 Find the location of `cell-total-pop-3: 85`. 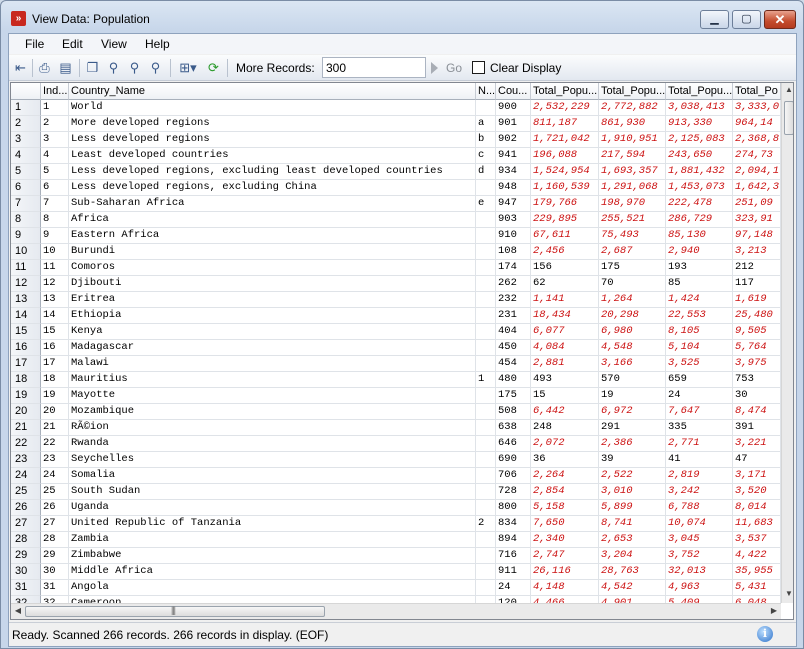

cell-total-pop-3: 85 is located at coordinates (699, 284).